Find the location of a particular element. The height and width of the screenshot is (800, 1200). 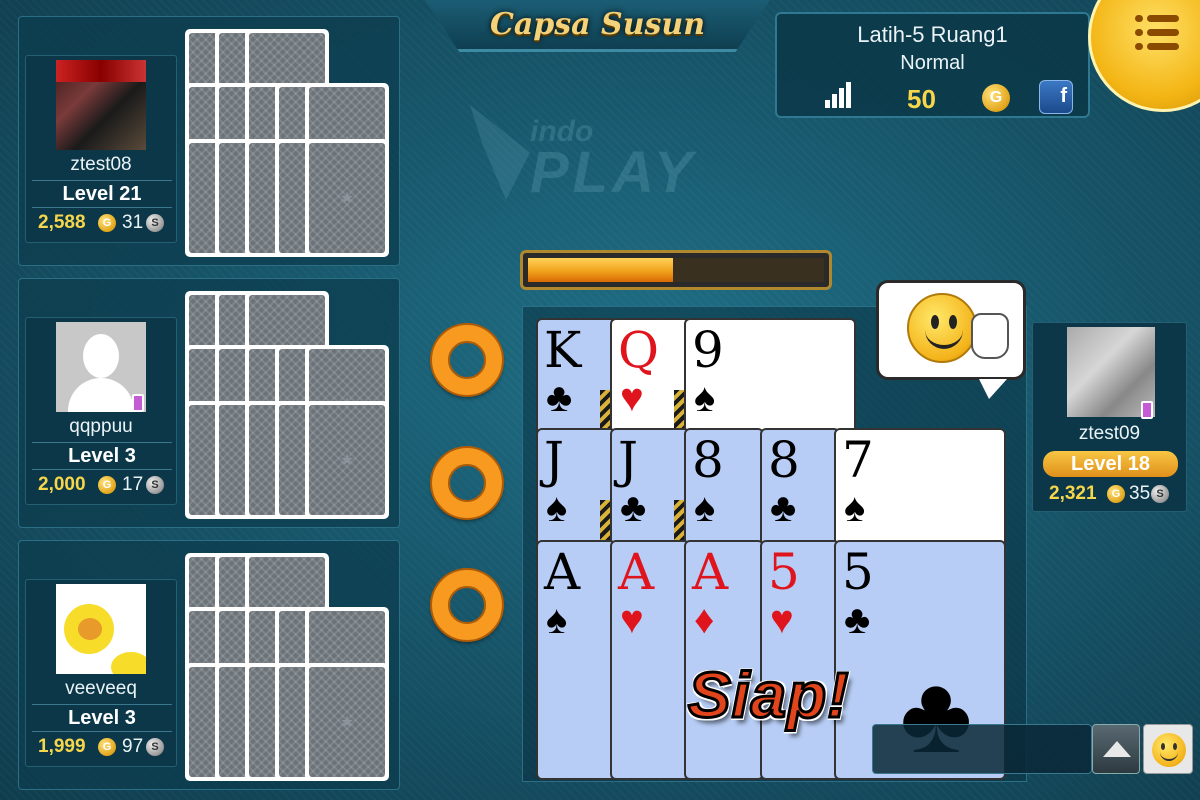

card-rank: 7 is located at coordinates (858, 460).